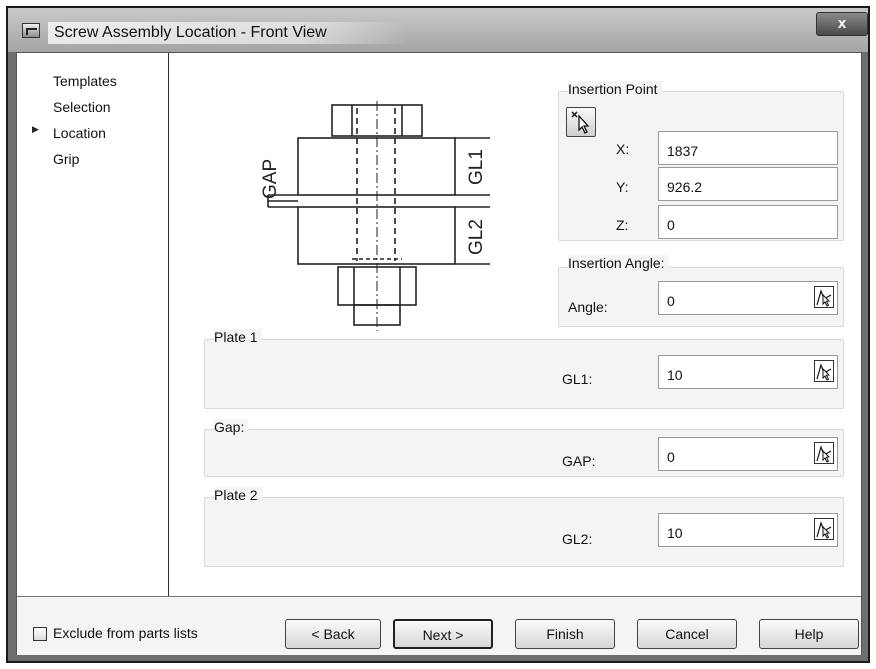 This screenshot has height=669, width=876. I want to click on insertion-angle-title: Insertion Angle:, so click(618, 263).